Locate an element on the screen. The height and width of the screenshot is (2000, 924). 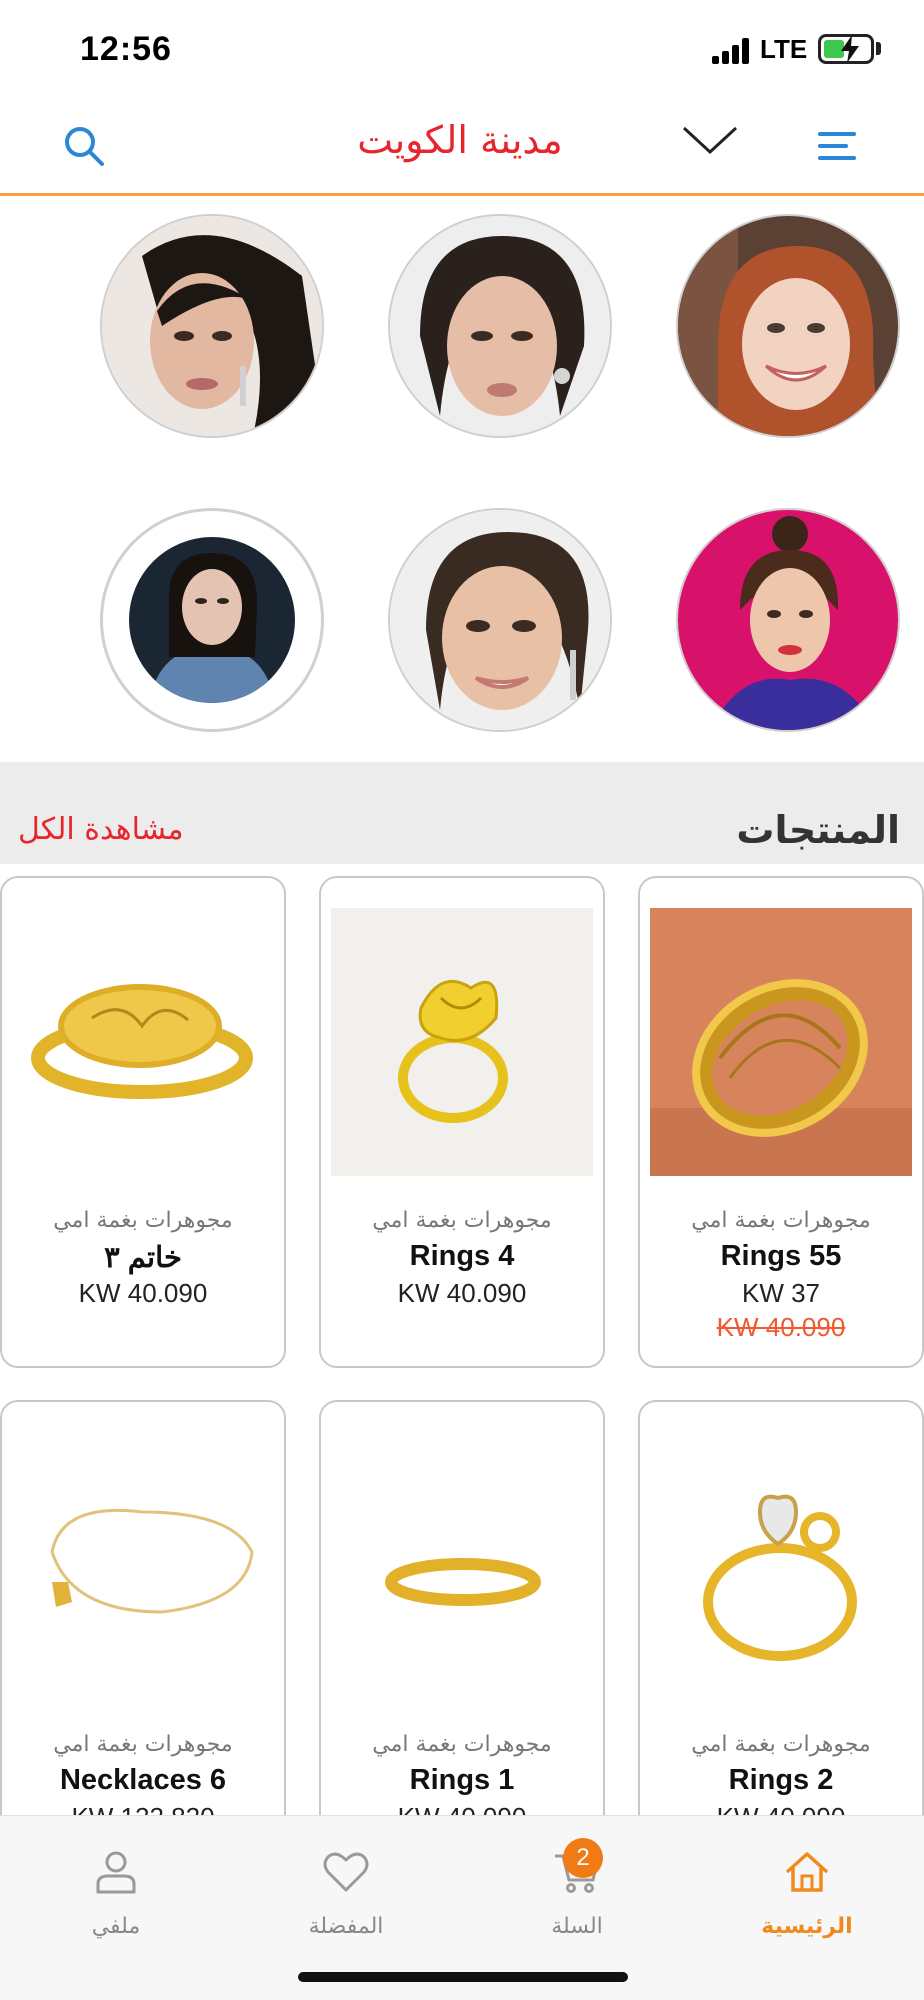
product-name: Rings 1 is located at coordinates (462, 1780).